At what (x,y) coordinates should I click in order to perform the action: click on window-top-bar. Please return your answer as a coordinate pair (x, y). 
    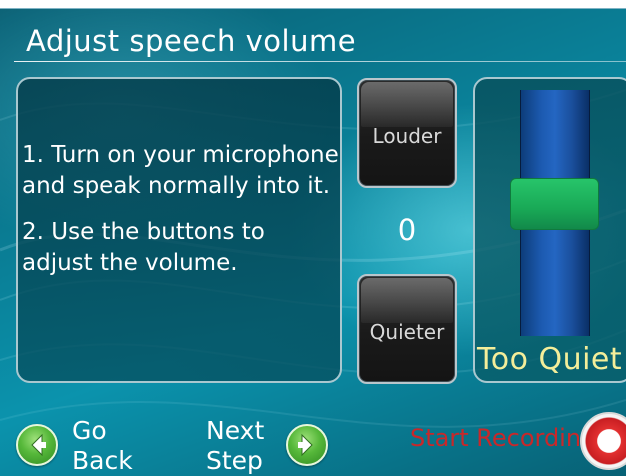
    Looking at the image, I should click on (313, 4).